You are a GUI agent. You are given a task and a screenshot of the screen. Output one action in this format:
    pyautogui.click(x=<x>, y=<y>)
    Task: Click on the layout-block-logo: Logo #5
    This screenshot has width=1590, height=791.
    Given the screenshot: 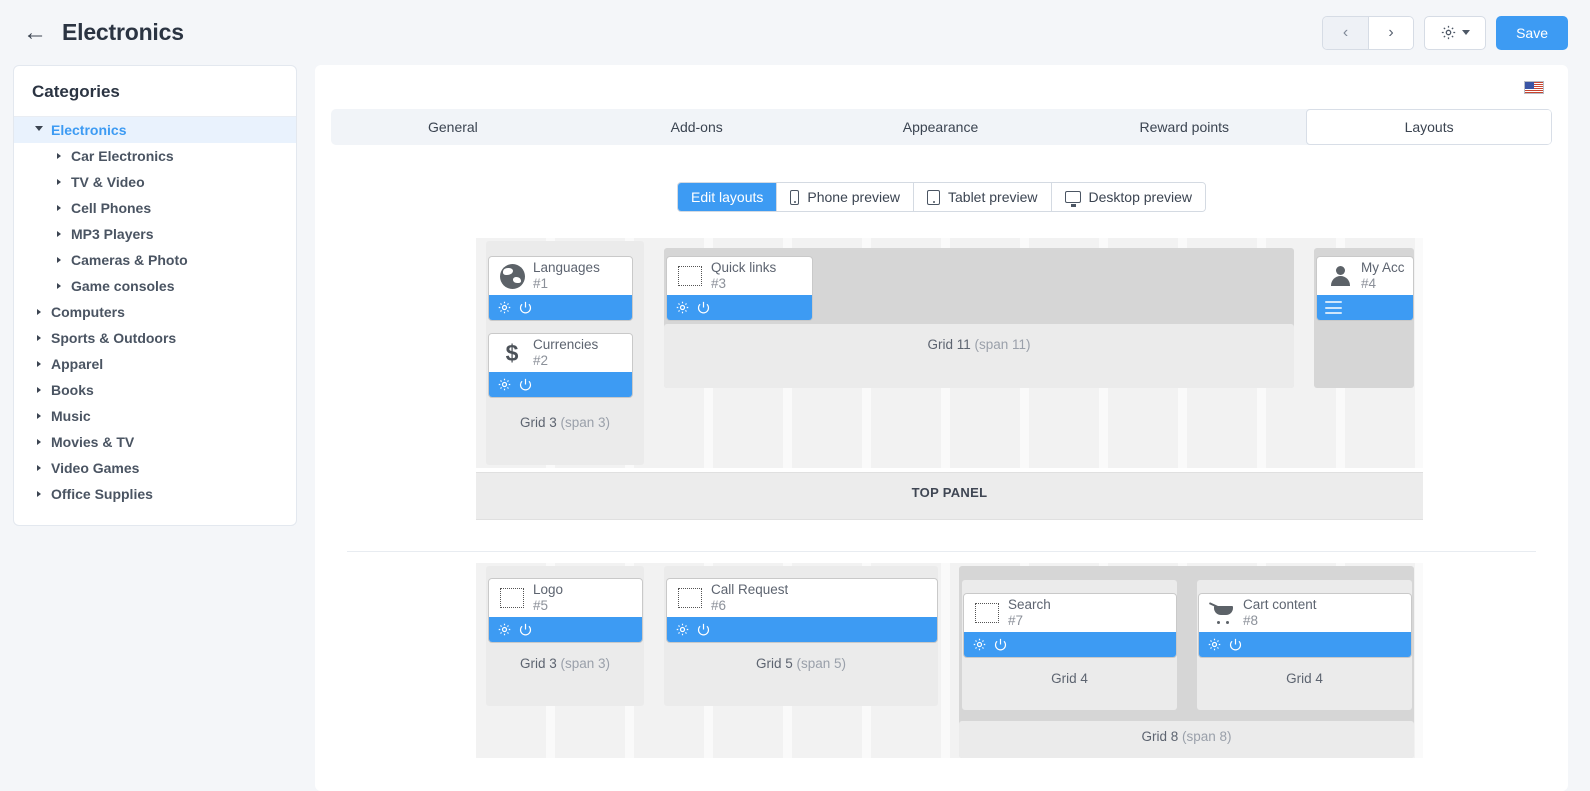 What is the action you would take?
    pyautogui.click(x=565, y=610)
    